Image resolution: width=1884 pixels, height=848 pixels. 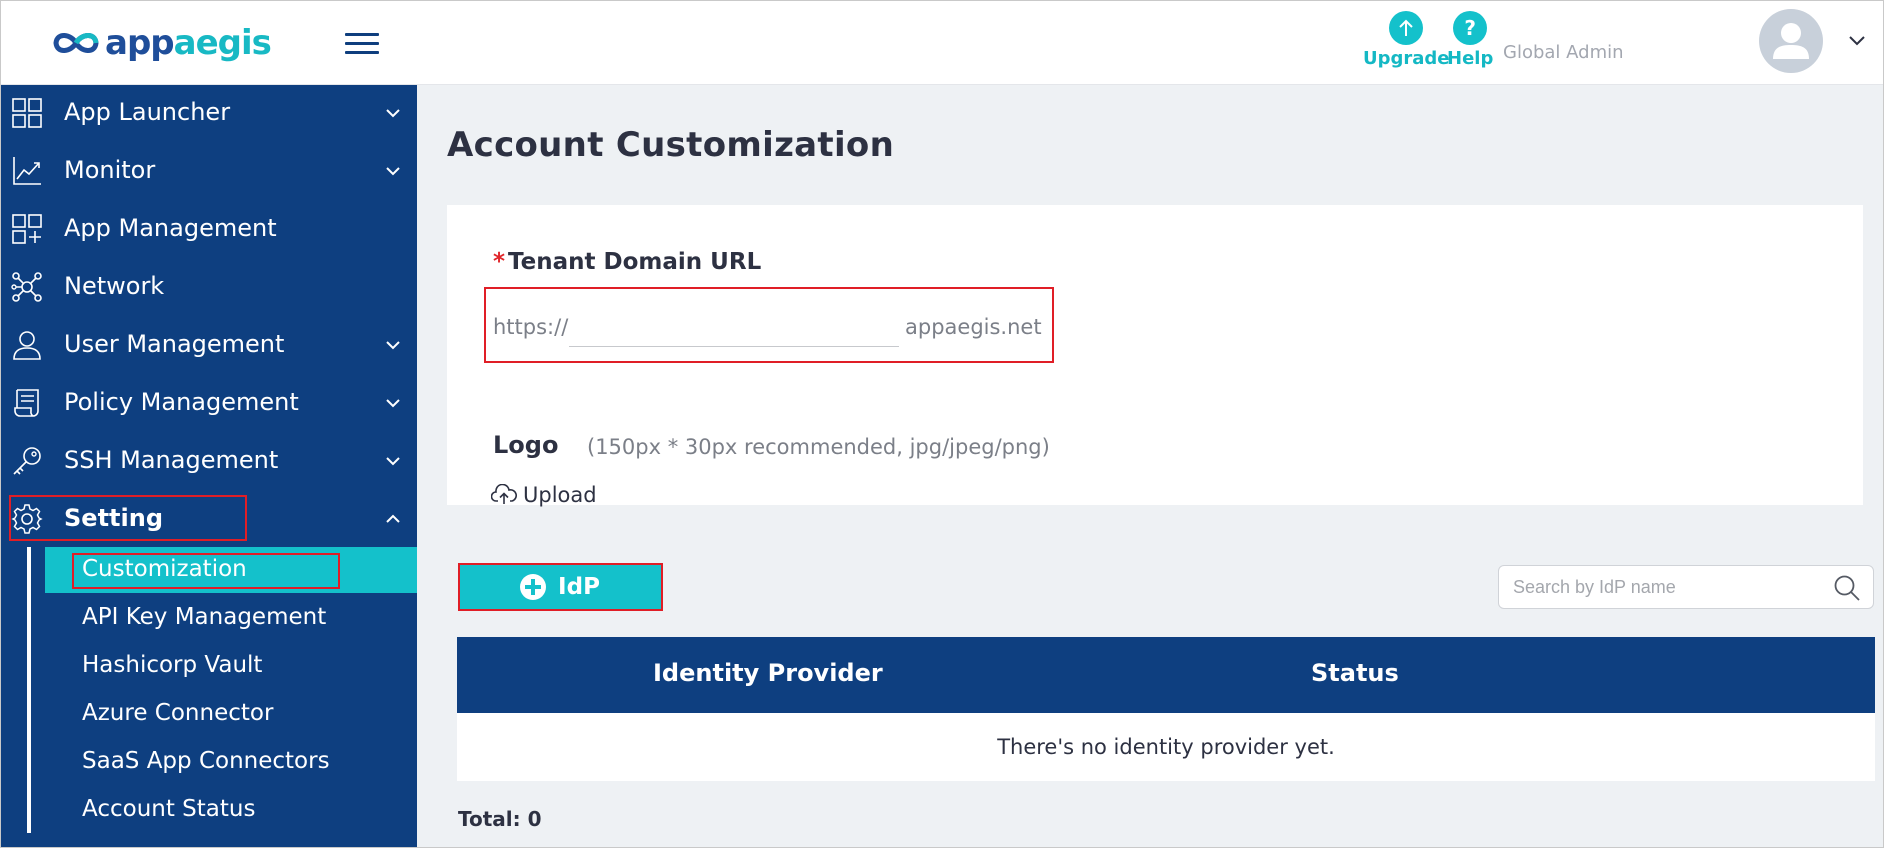 What do you see at coordinates (206, 761) in the screenshot?
I see `sidebar-subitem-label: SaaS App Connectors` at bounding box center [206, 761].